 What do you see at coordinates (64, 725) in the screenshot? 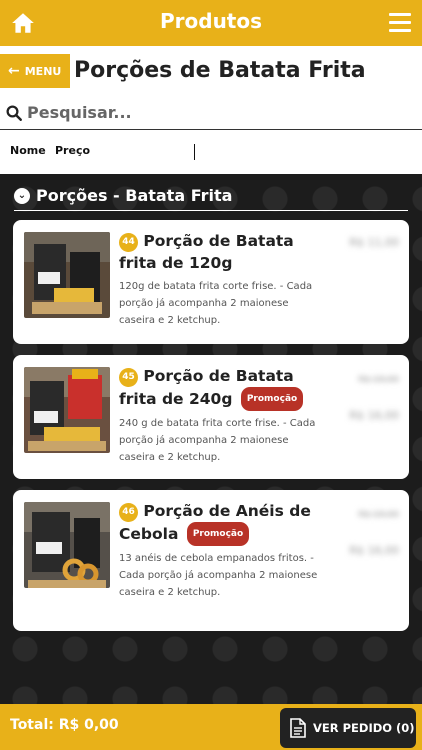
I see `order-total: Total: R$ 0,00` at bounding box center [64, 725].